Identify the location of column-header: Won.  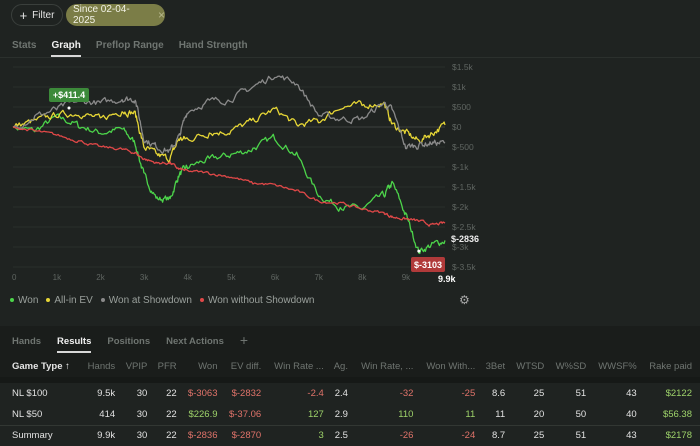
(205, 366).